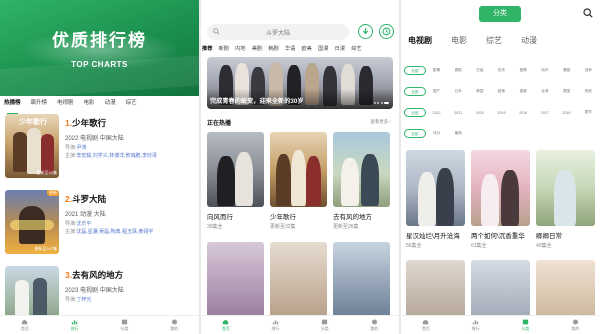  What do you see at coordinates (588, 13) in the screenshot?
I see `search-icon` at bounding box center [588, 13].